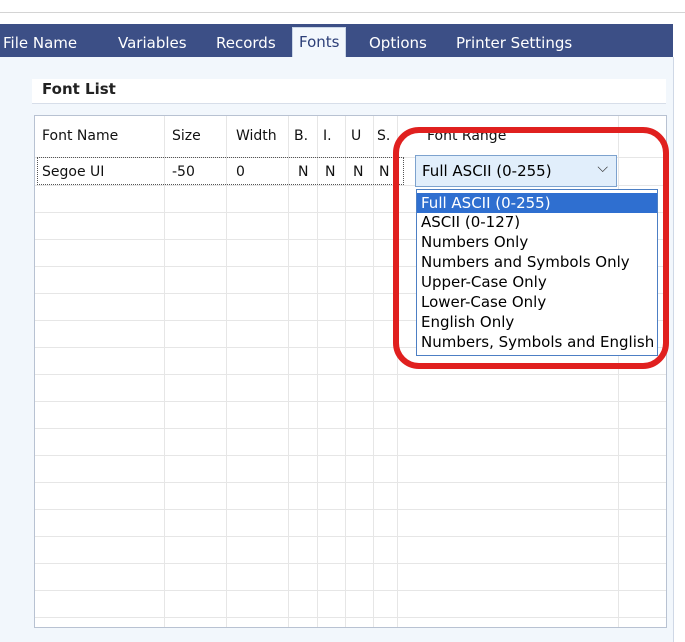  What do you see at coordinates (383, 136) in the screenshot?
I see `column-header-strike: S.` at bounding box center [383, 136].